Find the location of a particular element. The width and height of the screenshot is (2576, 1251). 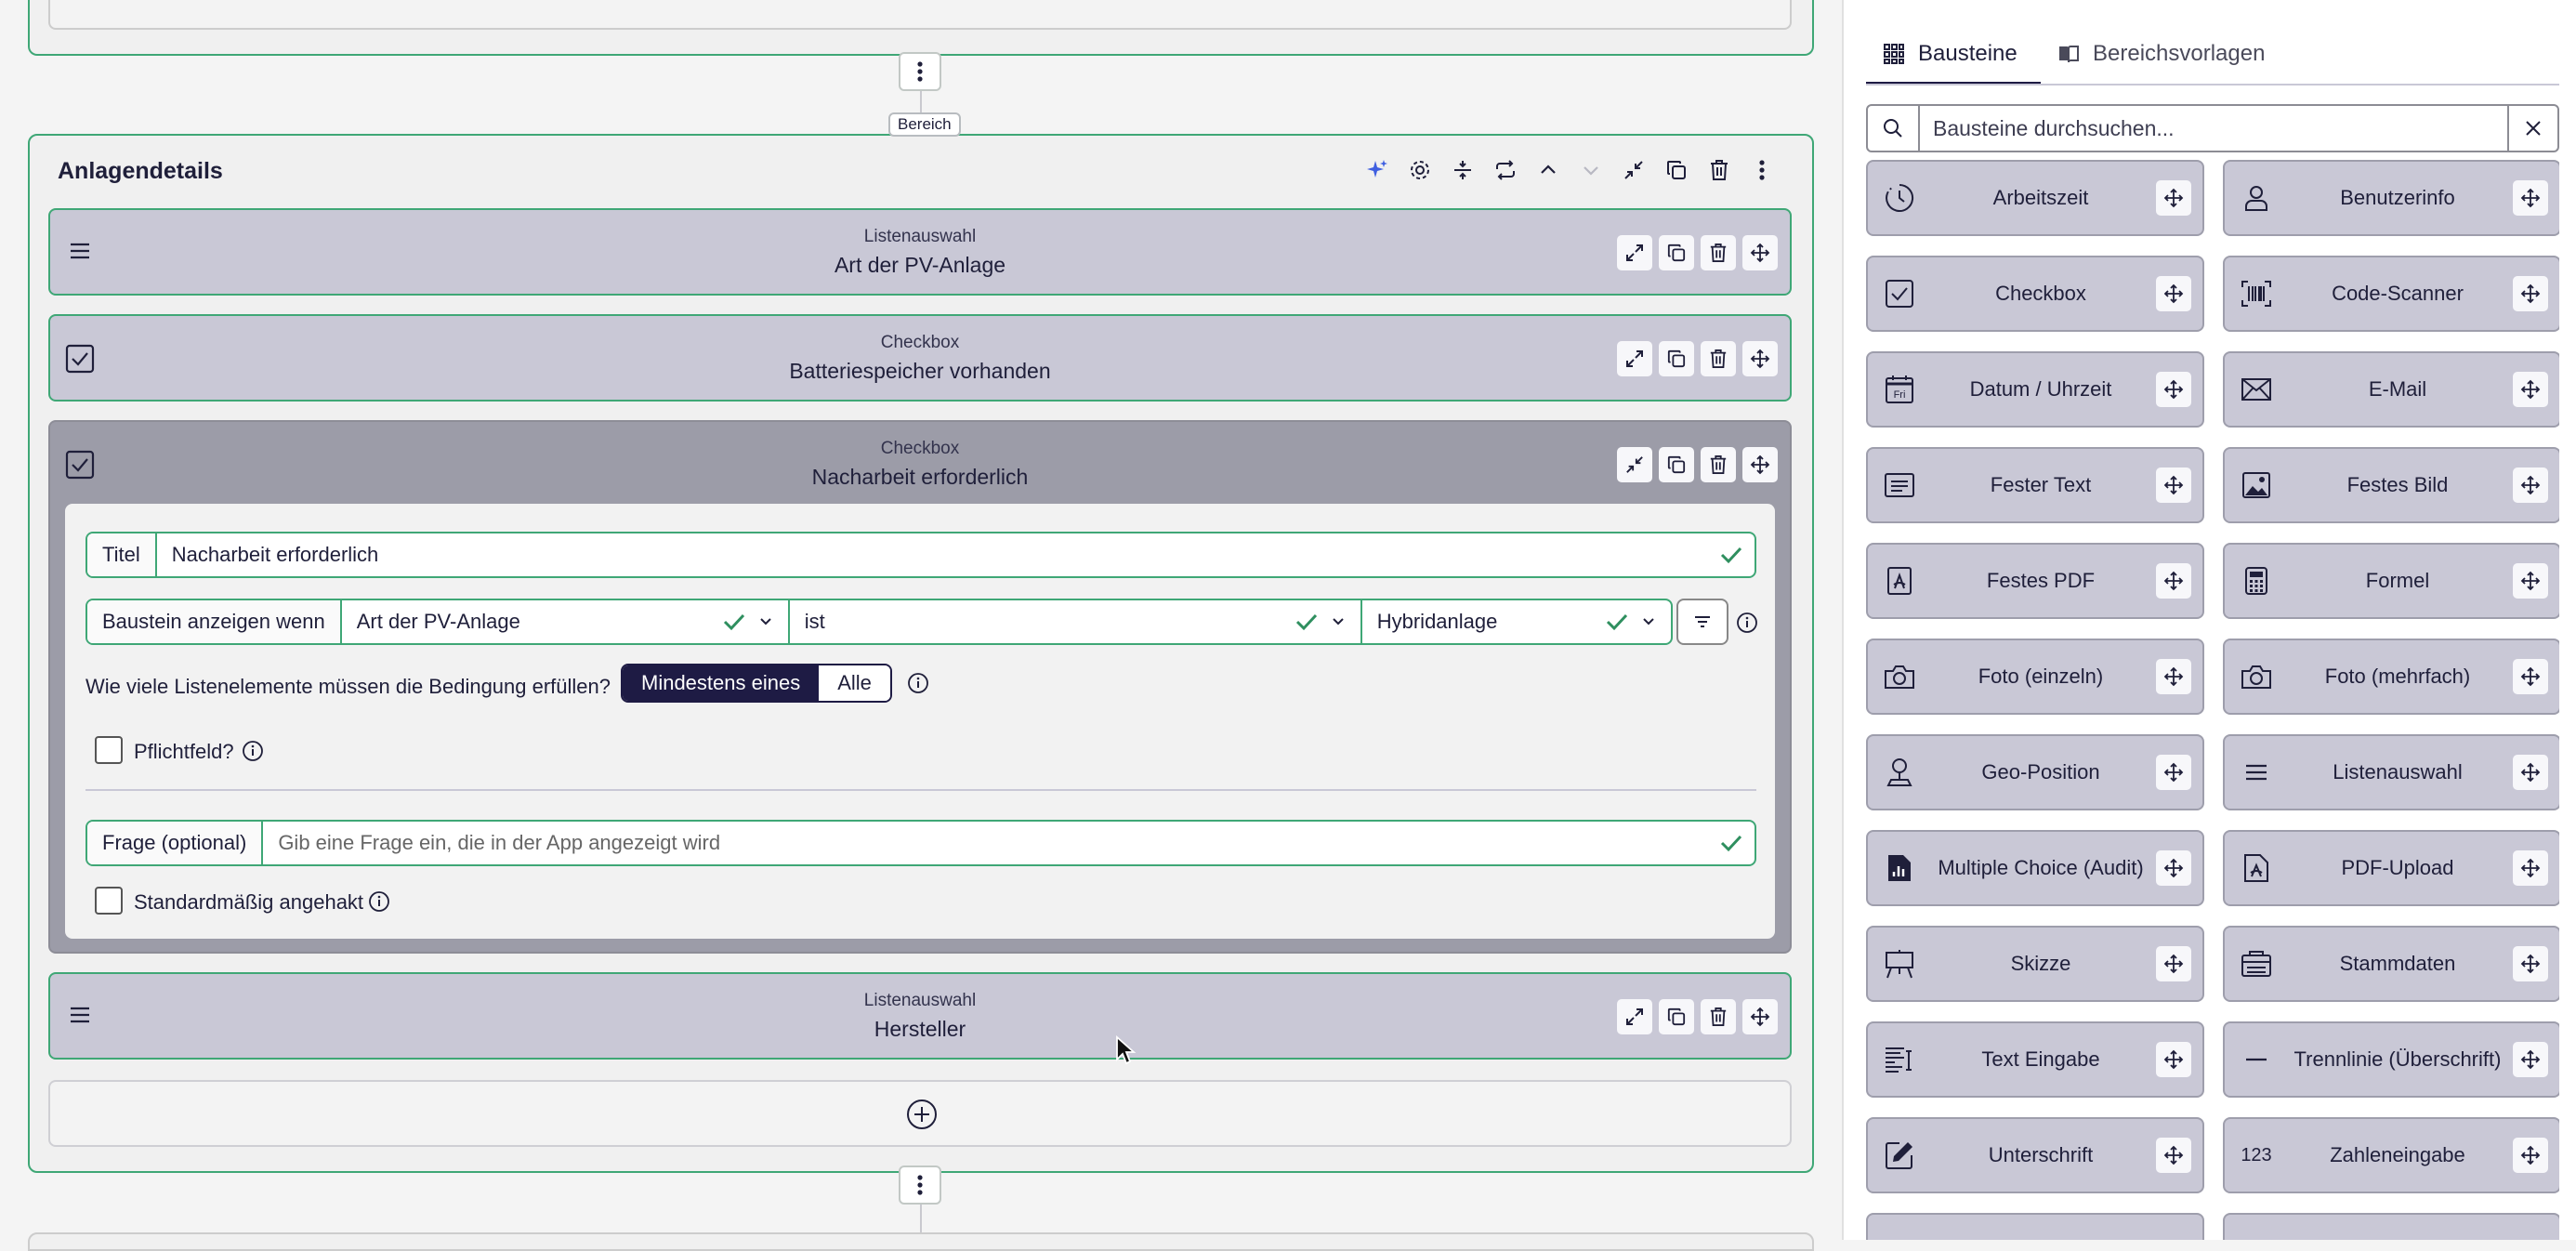

search-input is located at coordinates (2213, 128).